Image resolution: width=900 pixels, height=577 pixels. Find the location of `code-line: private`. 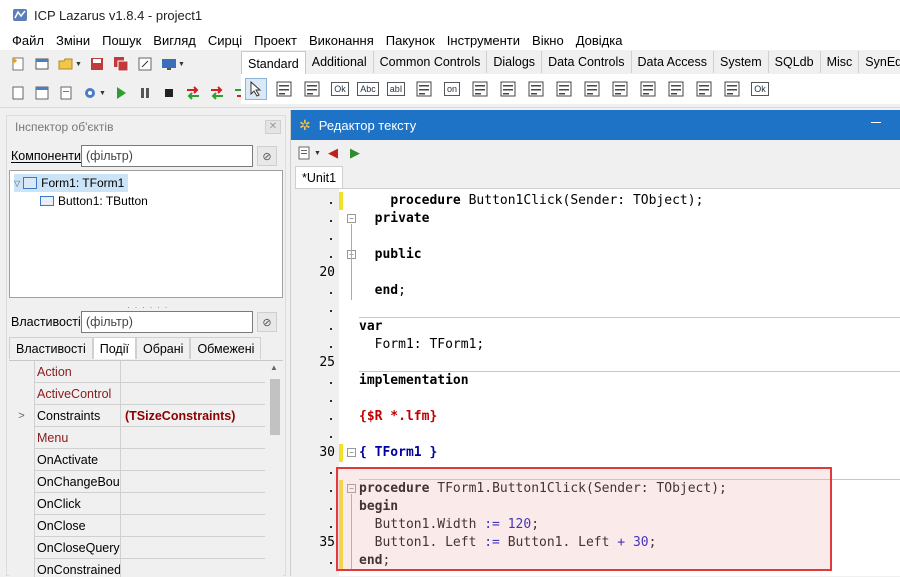

code-line: private is located at coordinates (394, 219).